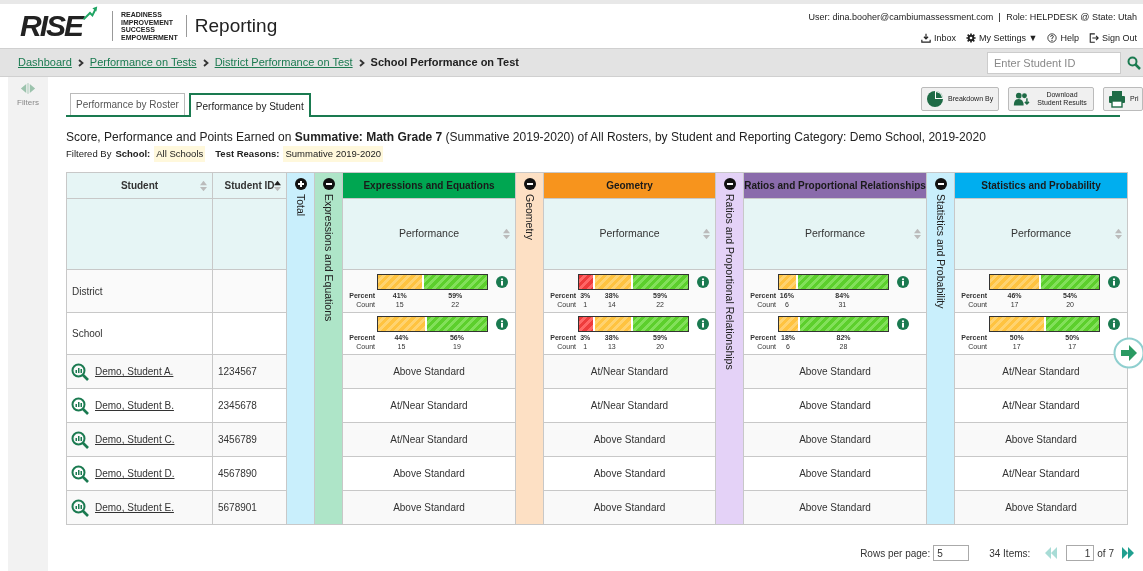 This screenshot has width=1143, height=571. I want to click on header-link: My Settings ▼, so click(1002, 38).